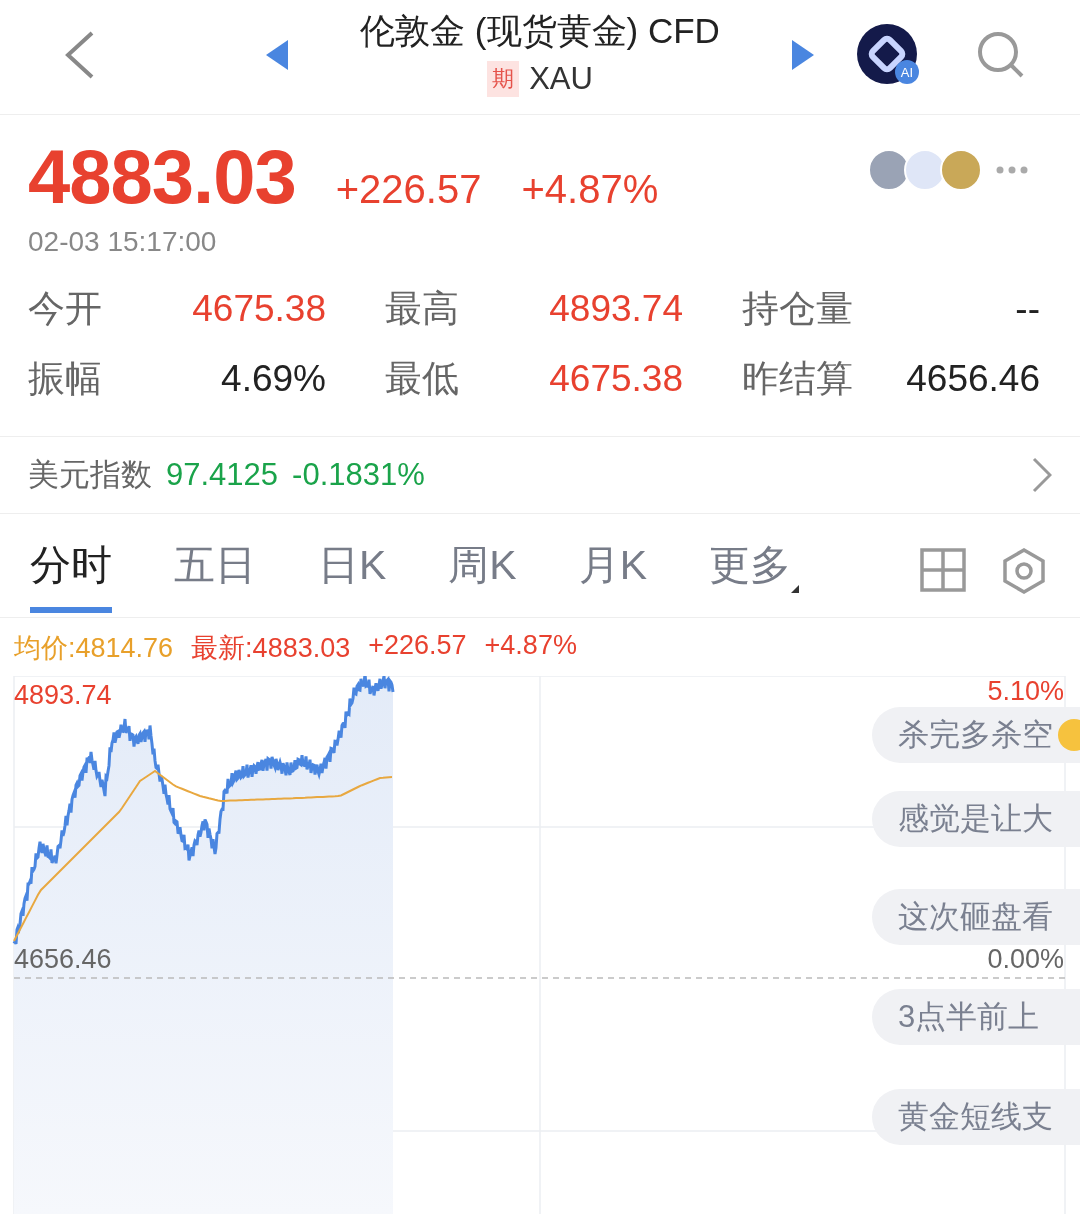  I want to click on base-price-label: 4656.46, so click(63, 959).